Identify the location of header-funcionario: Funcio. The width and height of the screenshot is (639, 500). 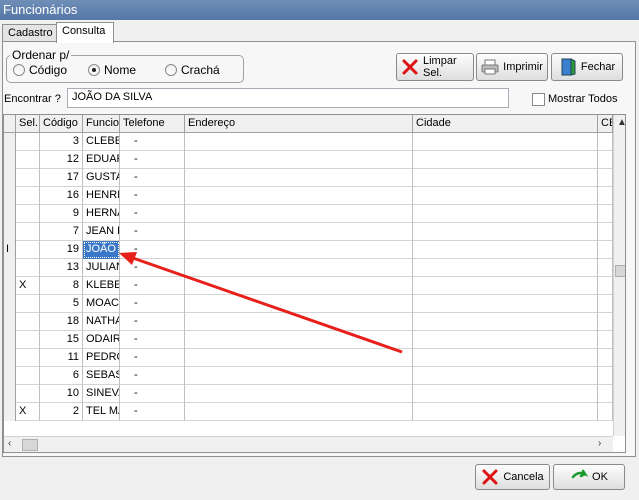
(101, 124).